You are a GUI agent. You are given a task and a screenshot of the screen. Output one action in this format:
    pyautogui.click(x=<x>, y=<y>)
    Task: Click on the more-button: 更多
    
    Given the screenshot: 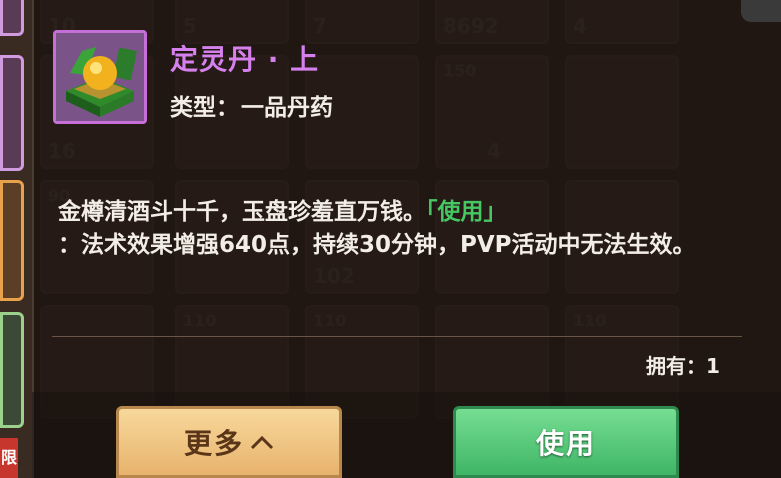 What is the action you would take?
    pyautogui.click(x=229, y=442)
    